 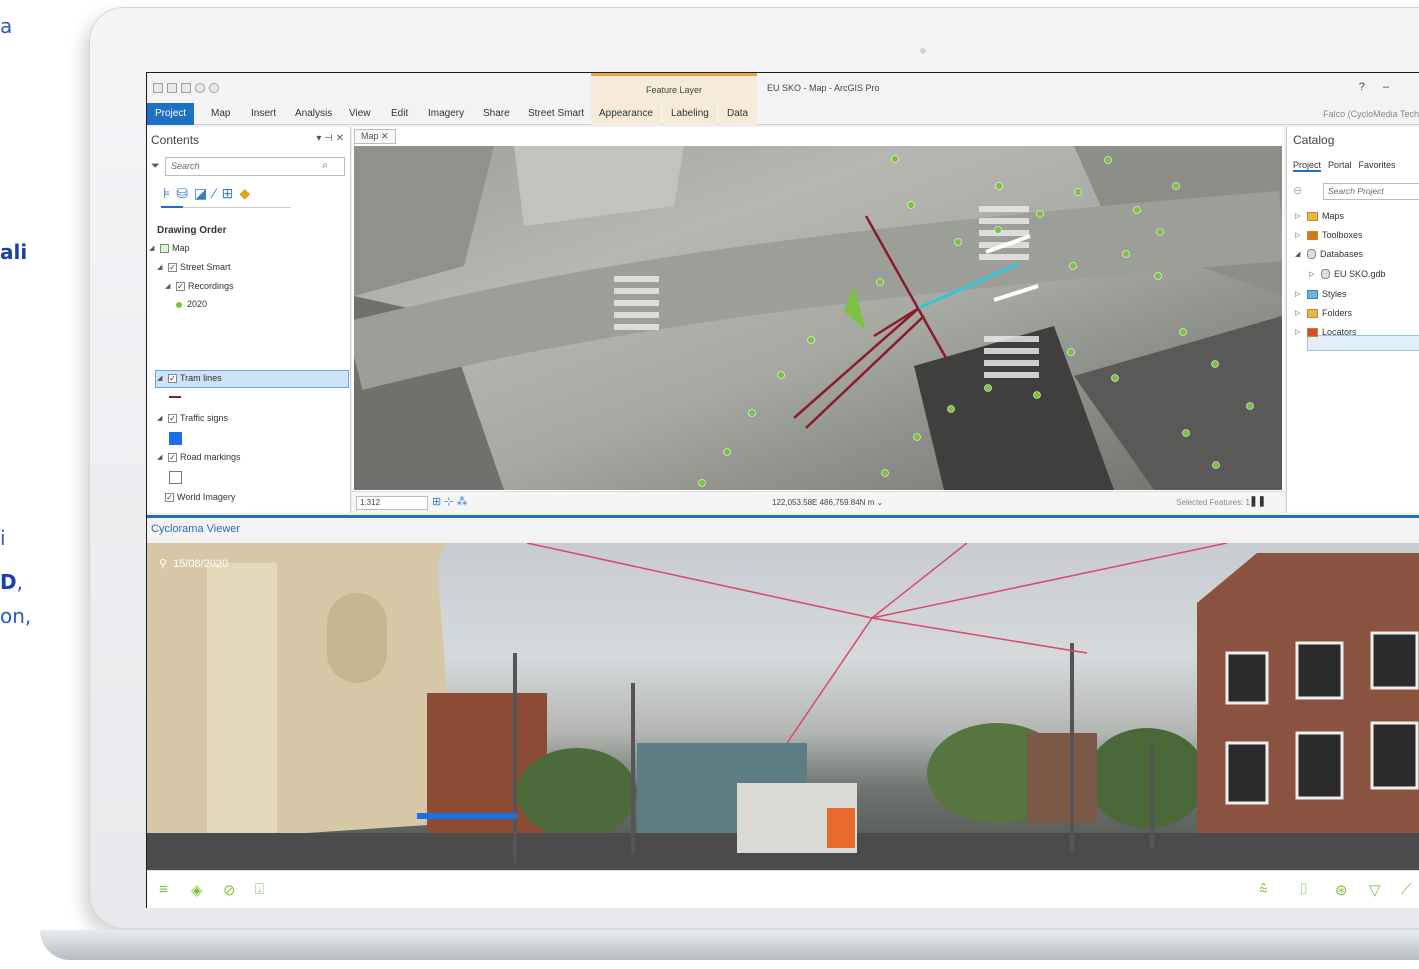 What do you see at coordinates (556, 114) in the screenshot?
I see `tab-street-smart: Street Smart` at bounding box center [556, 114].